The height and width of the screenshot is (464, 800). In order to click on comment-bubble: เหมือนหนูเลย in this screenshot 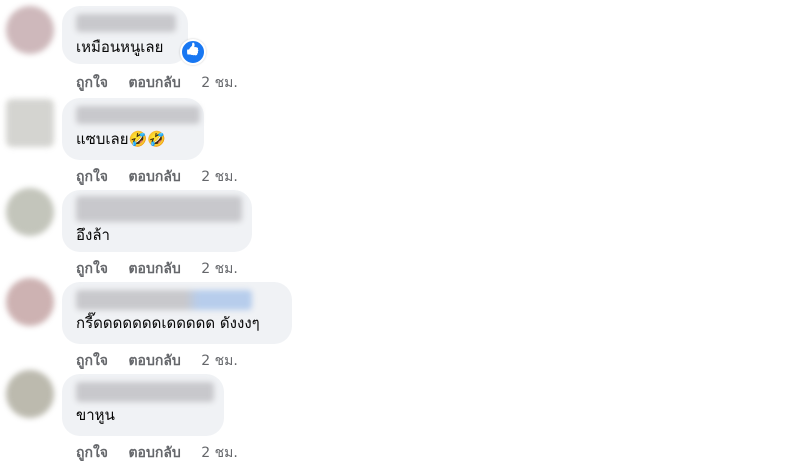, I will do `click(125, 35)`.